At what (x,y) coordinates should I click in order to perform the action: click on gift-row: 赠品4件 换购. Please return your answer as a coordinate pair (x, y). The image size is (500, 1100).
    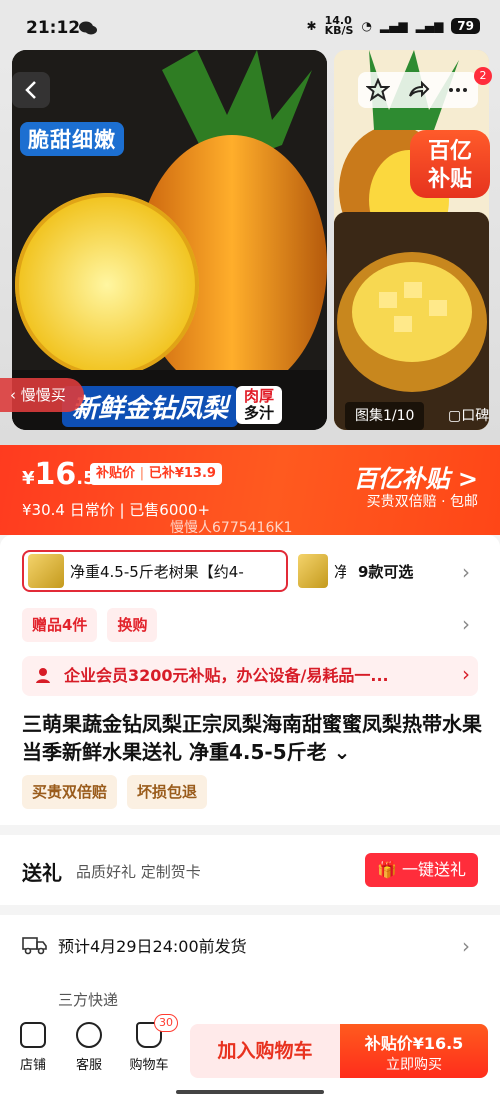
    Looking at the image, I should click on (90, 625).